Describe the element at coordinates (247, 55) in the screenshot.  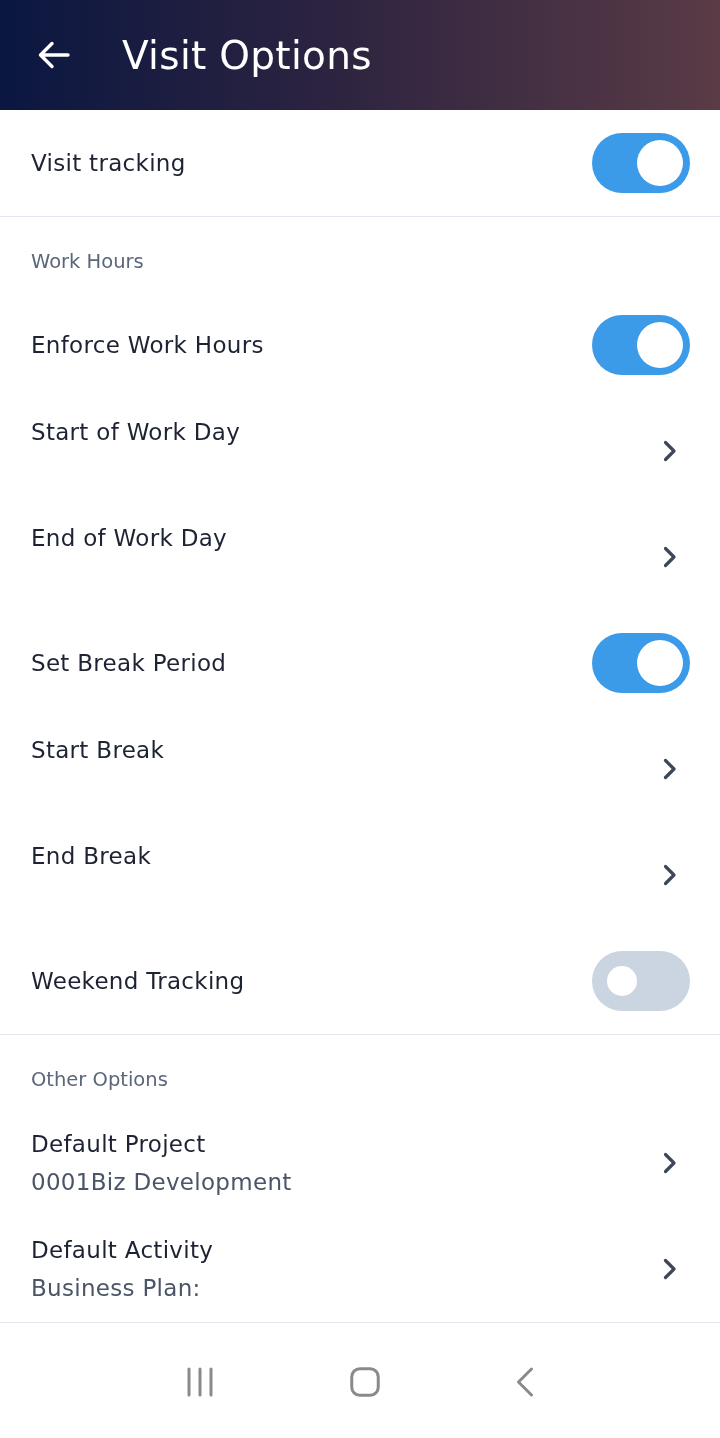
I see `page-title: Visit Options` at that location.